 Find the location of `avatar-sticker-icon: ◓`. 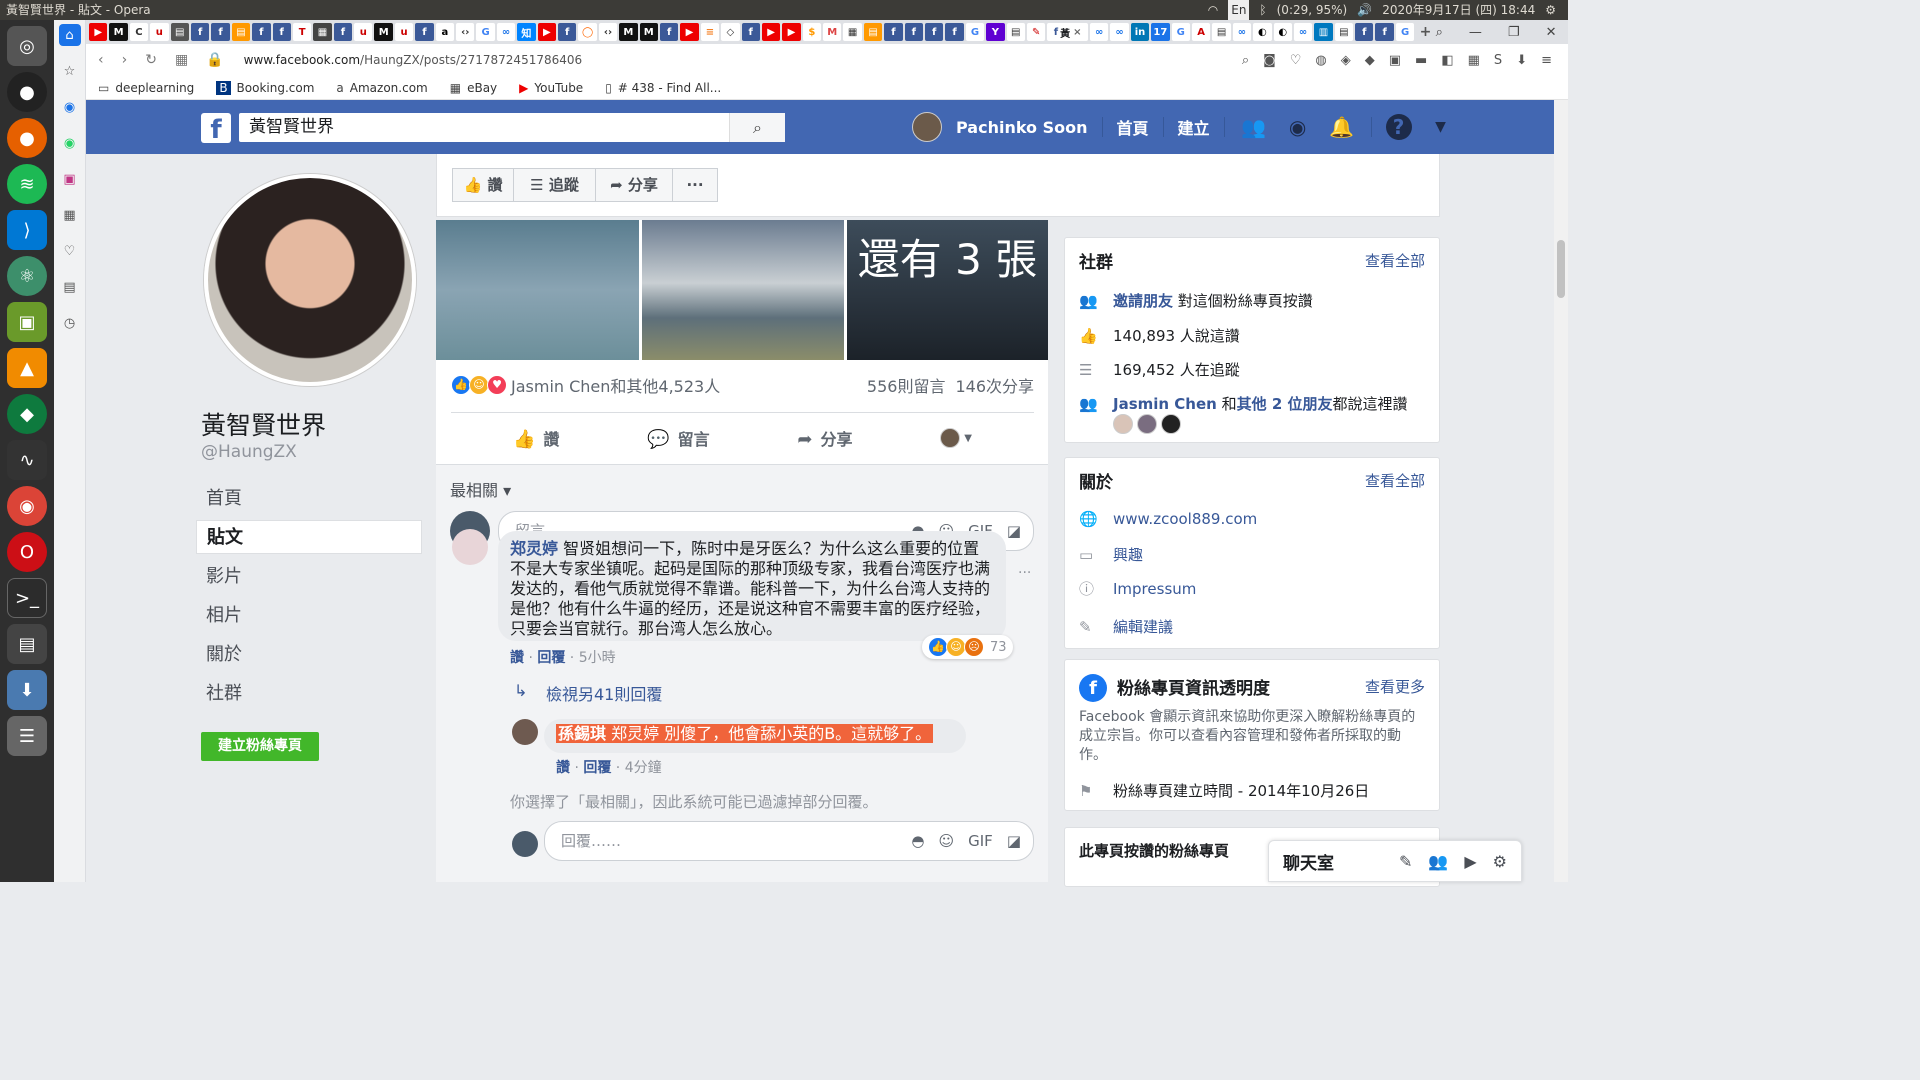

avatar-sticker-icon: ◓ is located at coordinates (917, 841).